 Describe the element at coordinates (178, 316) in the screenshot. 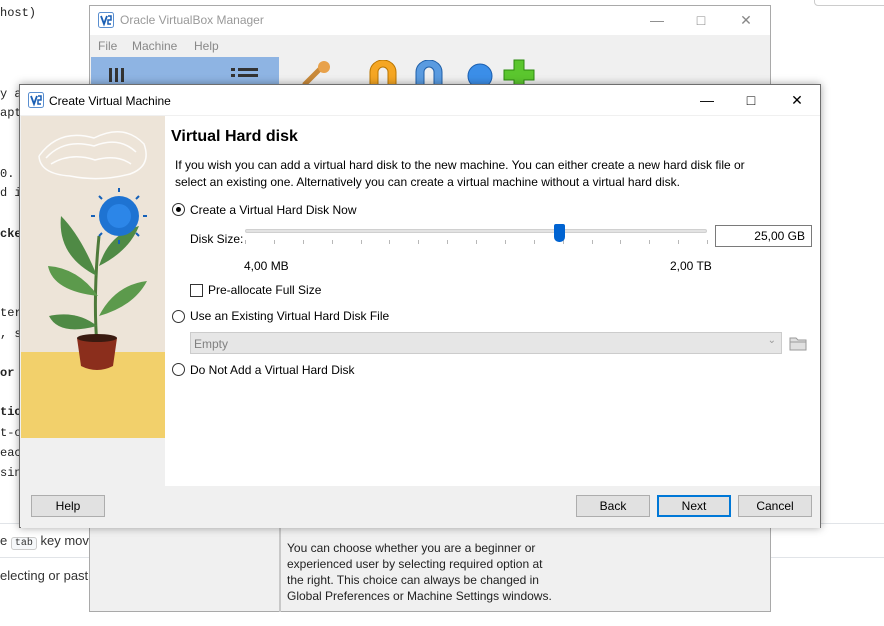

I see `existing-disk-radio` at that location.